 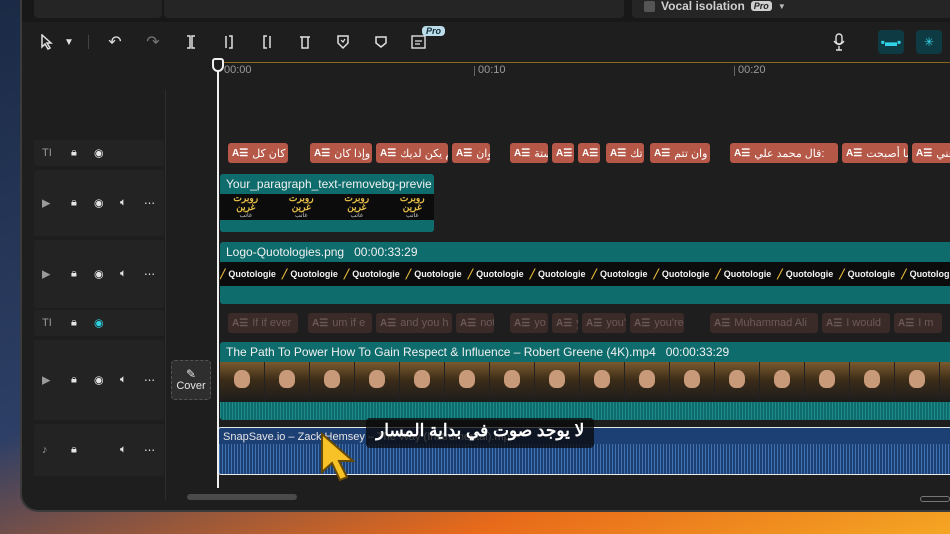 I want to click on text-clip-label: وإذا كان, so click(x=352, y=153).